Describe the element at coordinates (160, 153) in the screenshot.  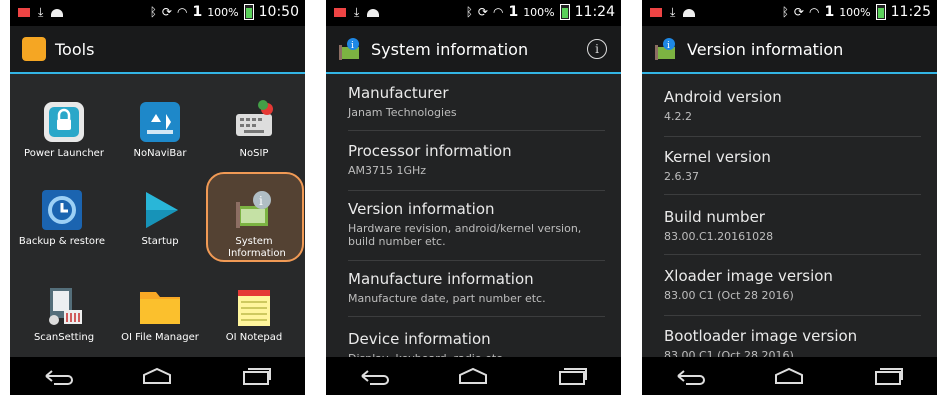
I see `app-label: NoNaviBar` at that location.